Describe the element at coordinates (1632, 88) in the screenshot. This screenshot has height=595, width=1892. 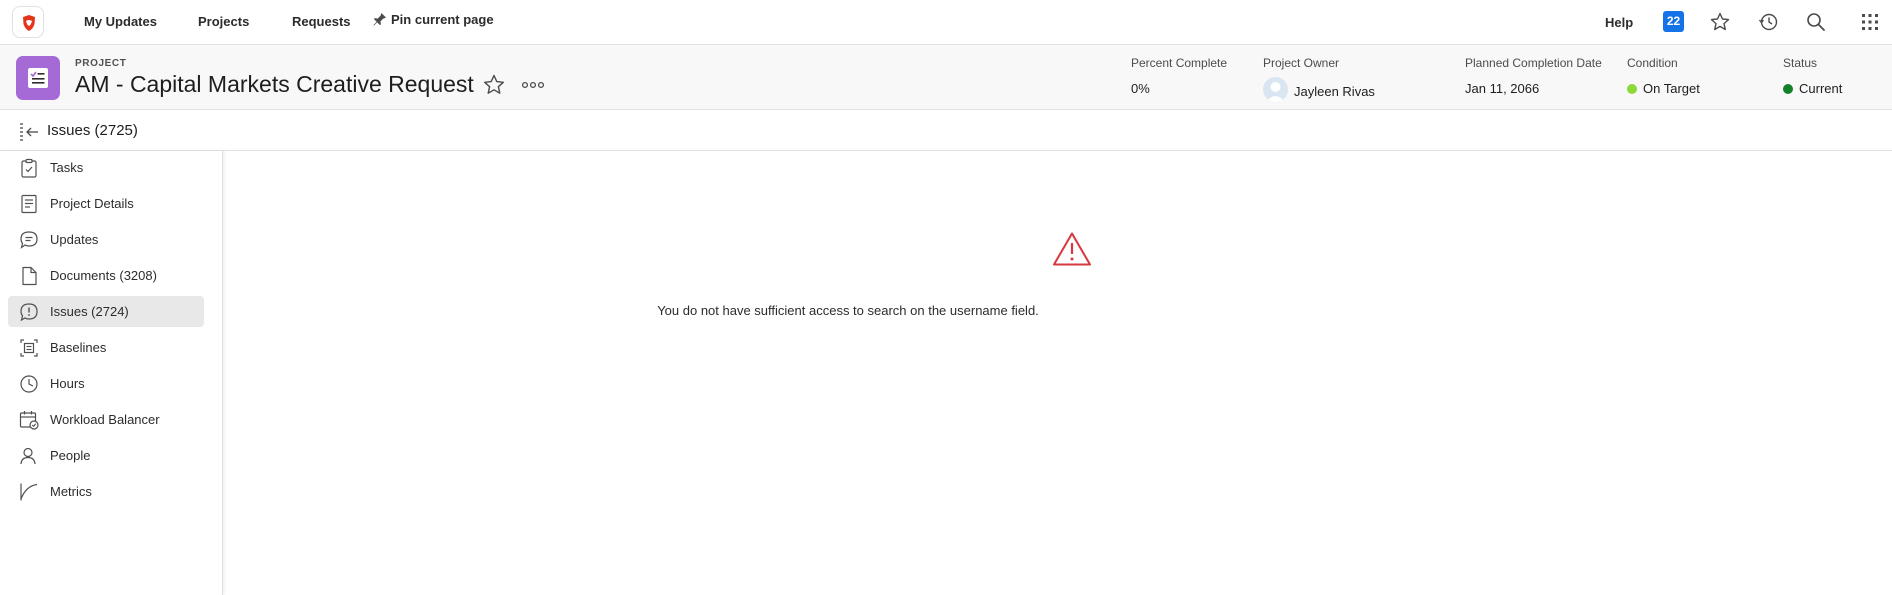
I see `condition-dot` at that location.